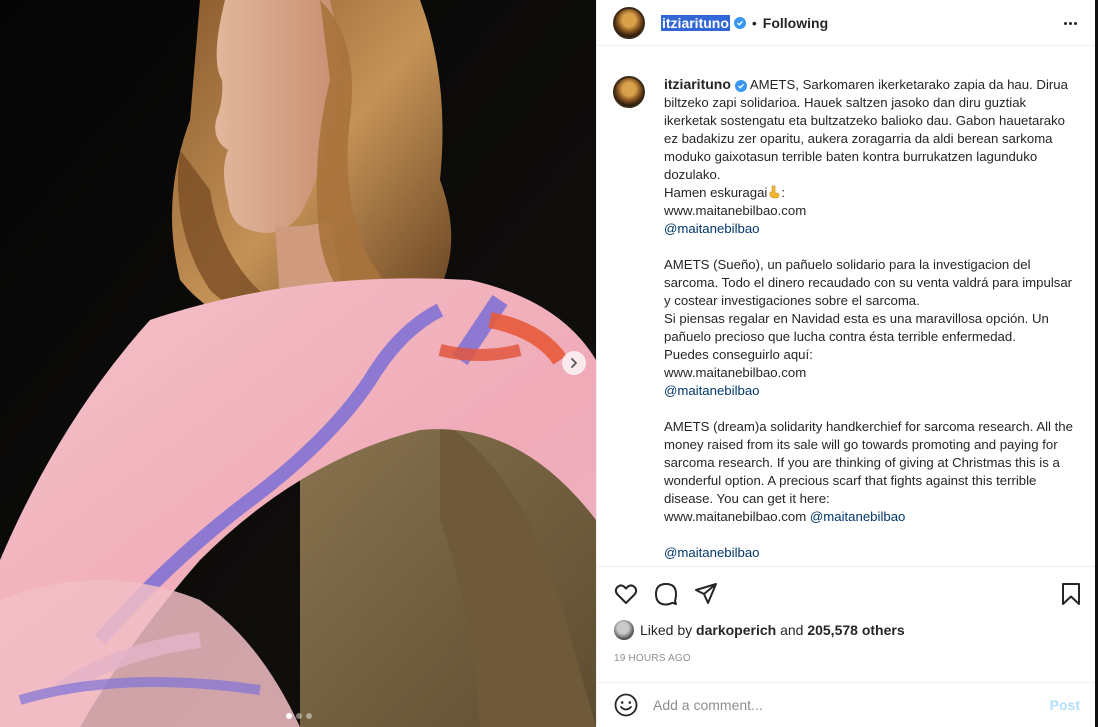 The image size is (1098, 727). Describe the element at coordinates (712, 552) in the screenshot. I see `caption-mention-link-4: @maitanebilbao` at that location.